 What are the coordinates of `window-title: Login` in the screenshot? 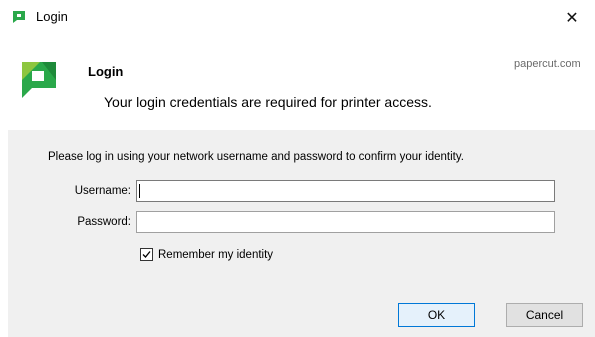 It's located at (52, 16).